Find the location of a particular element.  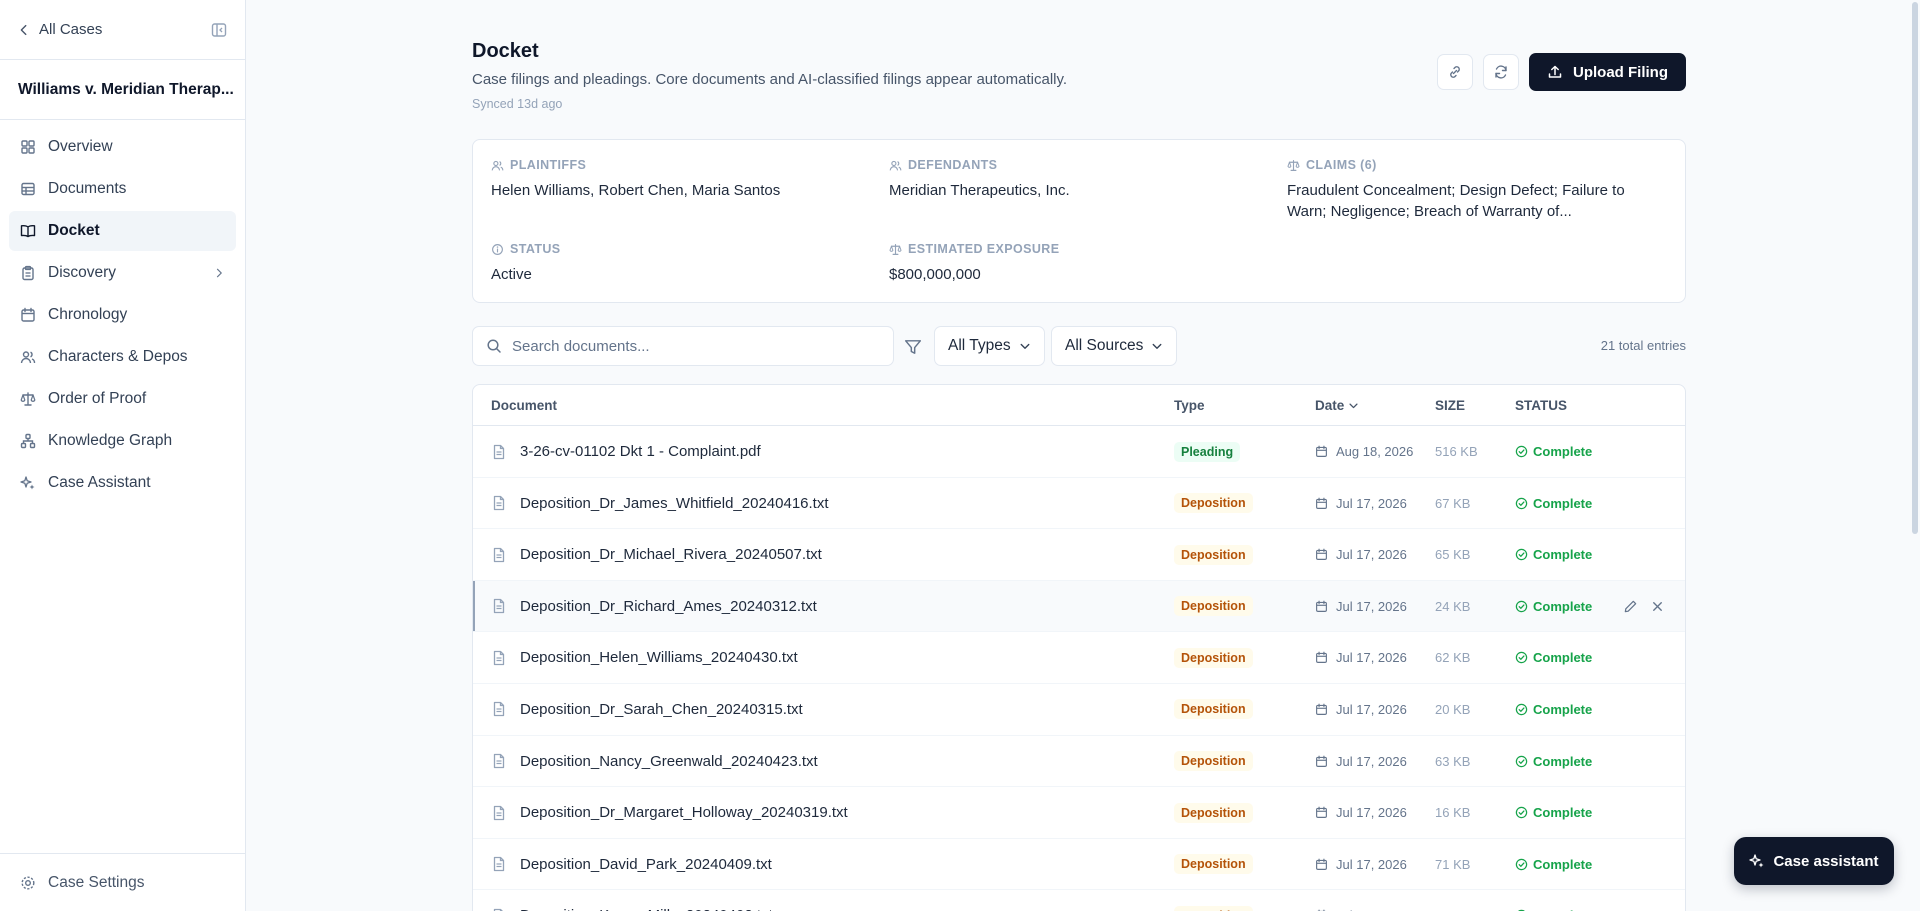

document-cell: Deposition_Karen_Mills_20240402.txt is located at coordinates (632, 900).